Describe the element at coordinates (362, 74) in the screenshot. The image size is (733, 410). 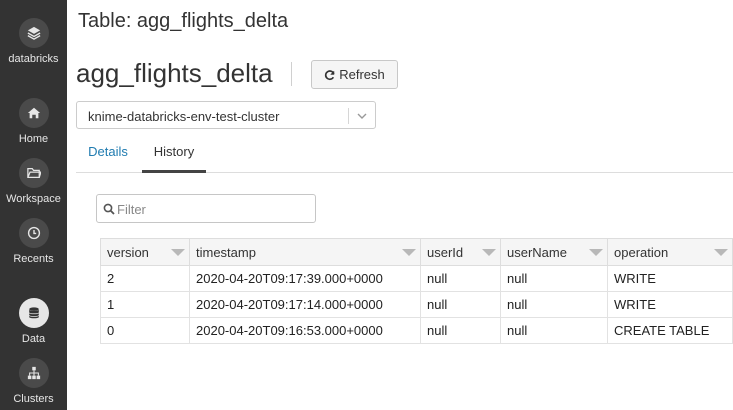
I see `refresh-label: Refresh` at that location.